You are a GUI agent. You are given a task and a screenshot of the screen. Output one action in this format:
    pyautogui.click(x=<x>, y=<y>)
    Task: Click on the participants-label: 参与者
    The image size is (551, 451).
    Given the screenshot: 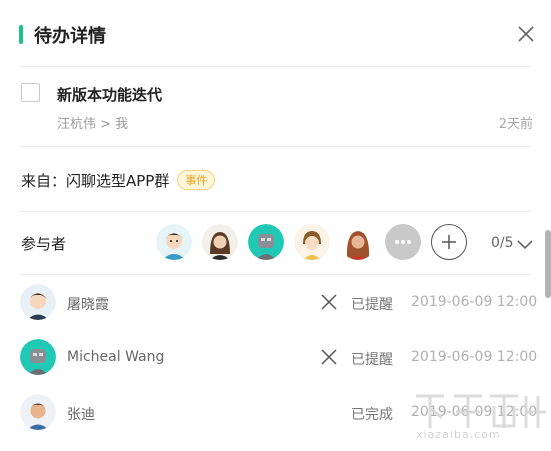 What is the action you would take?
    pyautogui.click(x=44, y=244)
    